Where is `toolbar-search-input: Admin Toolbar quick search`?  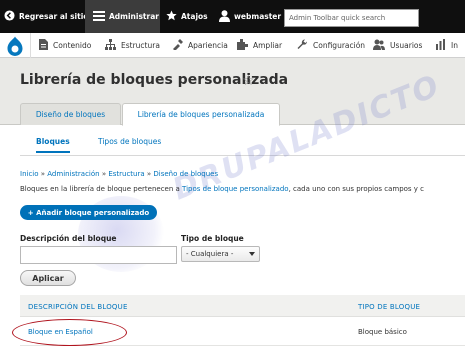 toolbar-search-input: Admin Toolbar quick search is located at coordinates (351, 18).